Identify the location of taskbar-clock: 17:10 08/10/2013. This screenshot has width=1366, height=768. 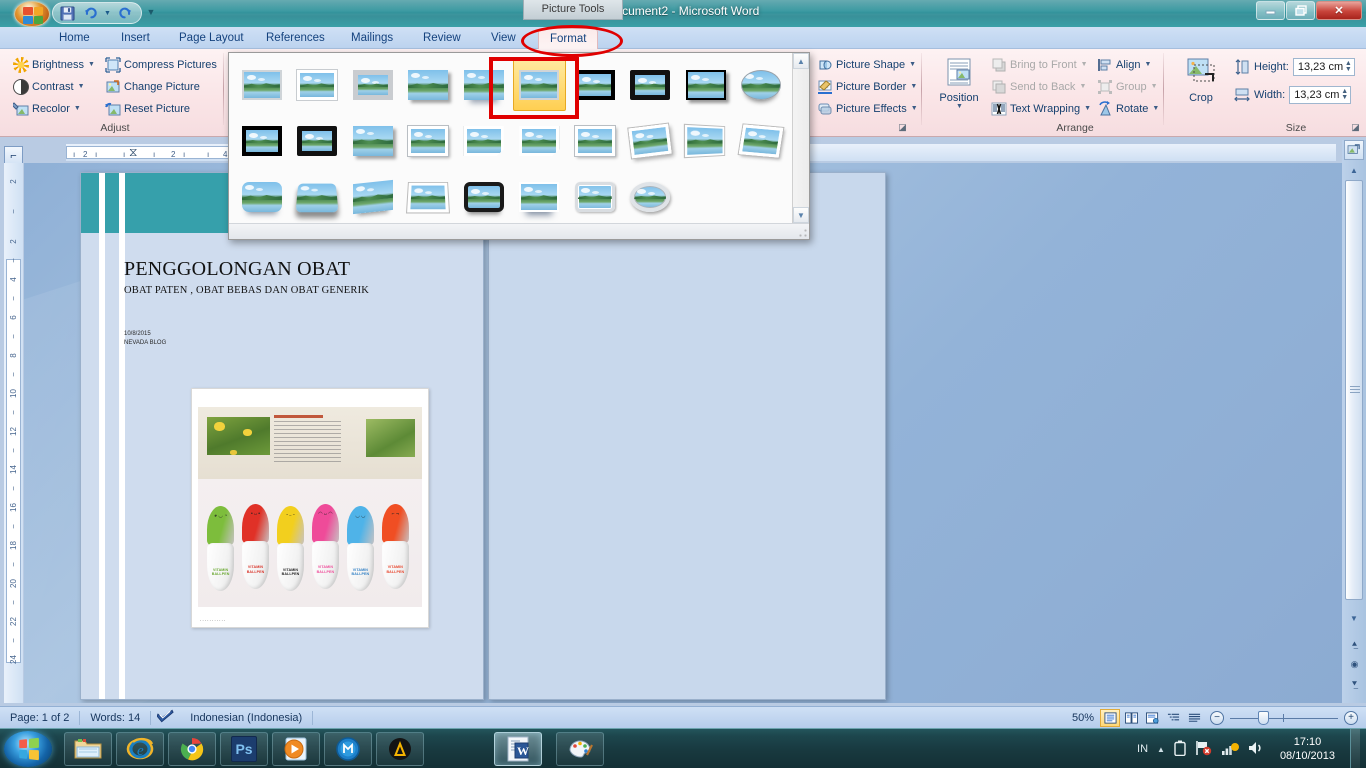
(1307, 749).